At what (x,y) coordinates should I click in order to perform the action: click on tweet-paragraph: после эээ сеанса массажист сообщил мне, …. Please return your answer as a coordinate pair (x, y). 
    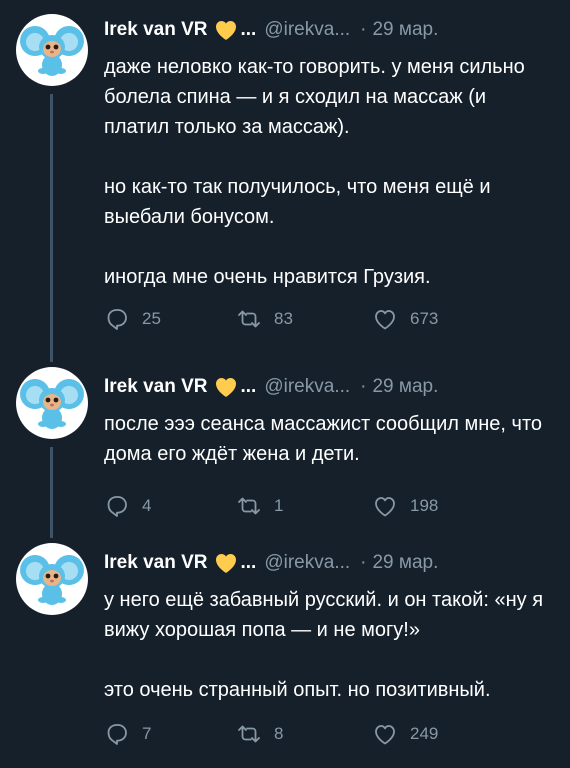
    Looking at the image, I should click on (323, 439).